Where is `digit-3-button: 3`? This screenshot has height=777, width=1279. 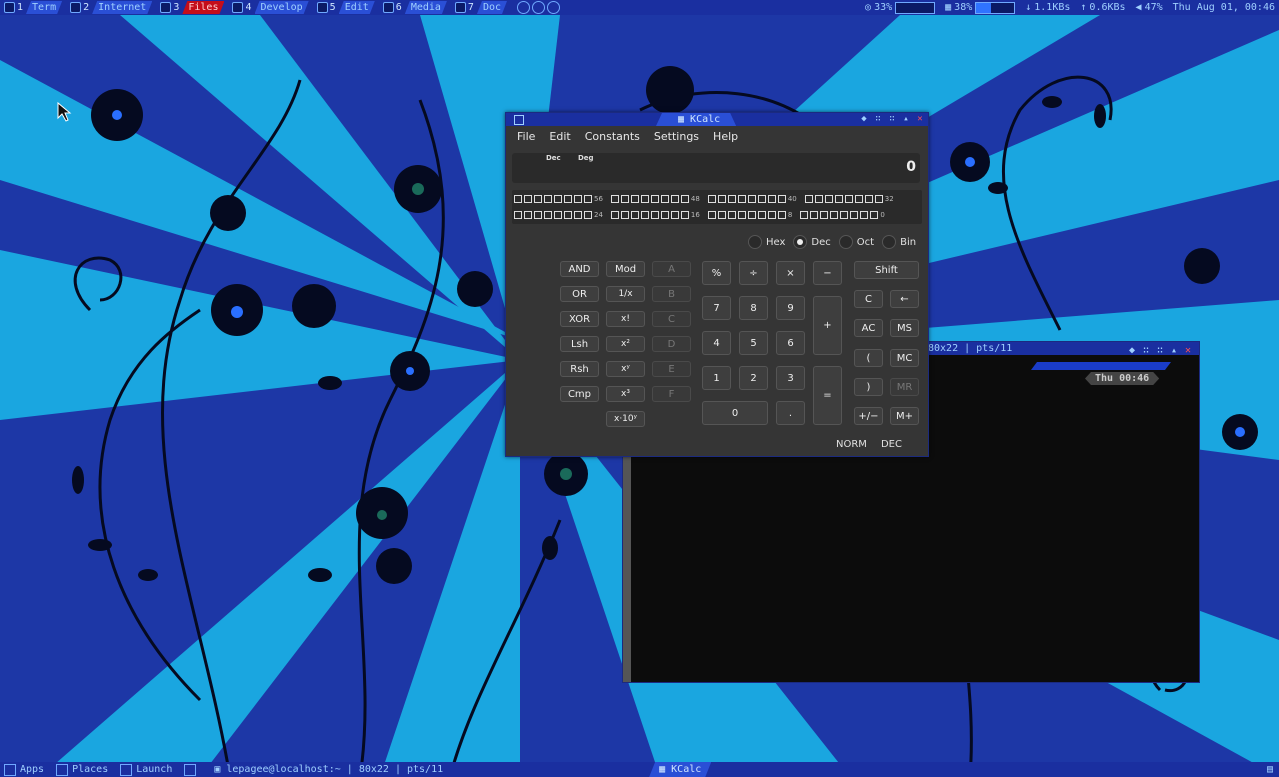 digit-3-button: 3 is located at coordinates (790, 378).